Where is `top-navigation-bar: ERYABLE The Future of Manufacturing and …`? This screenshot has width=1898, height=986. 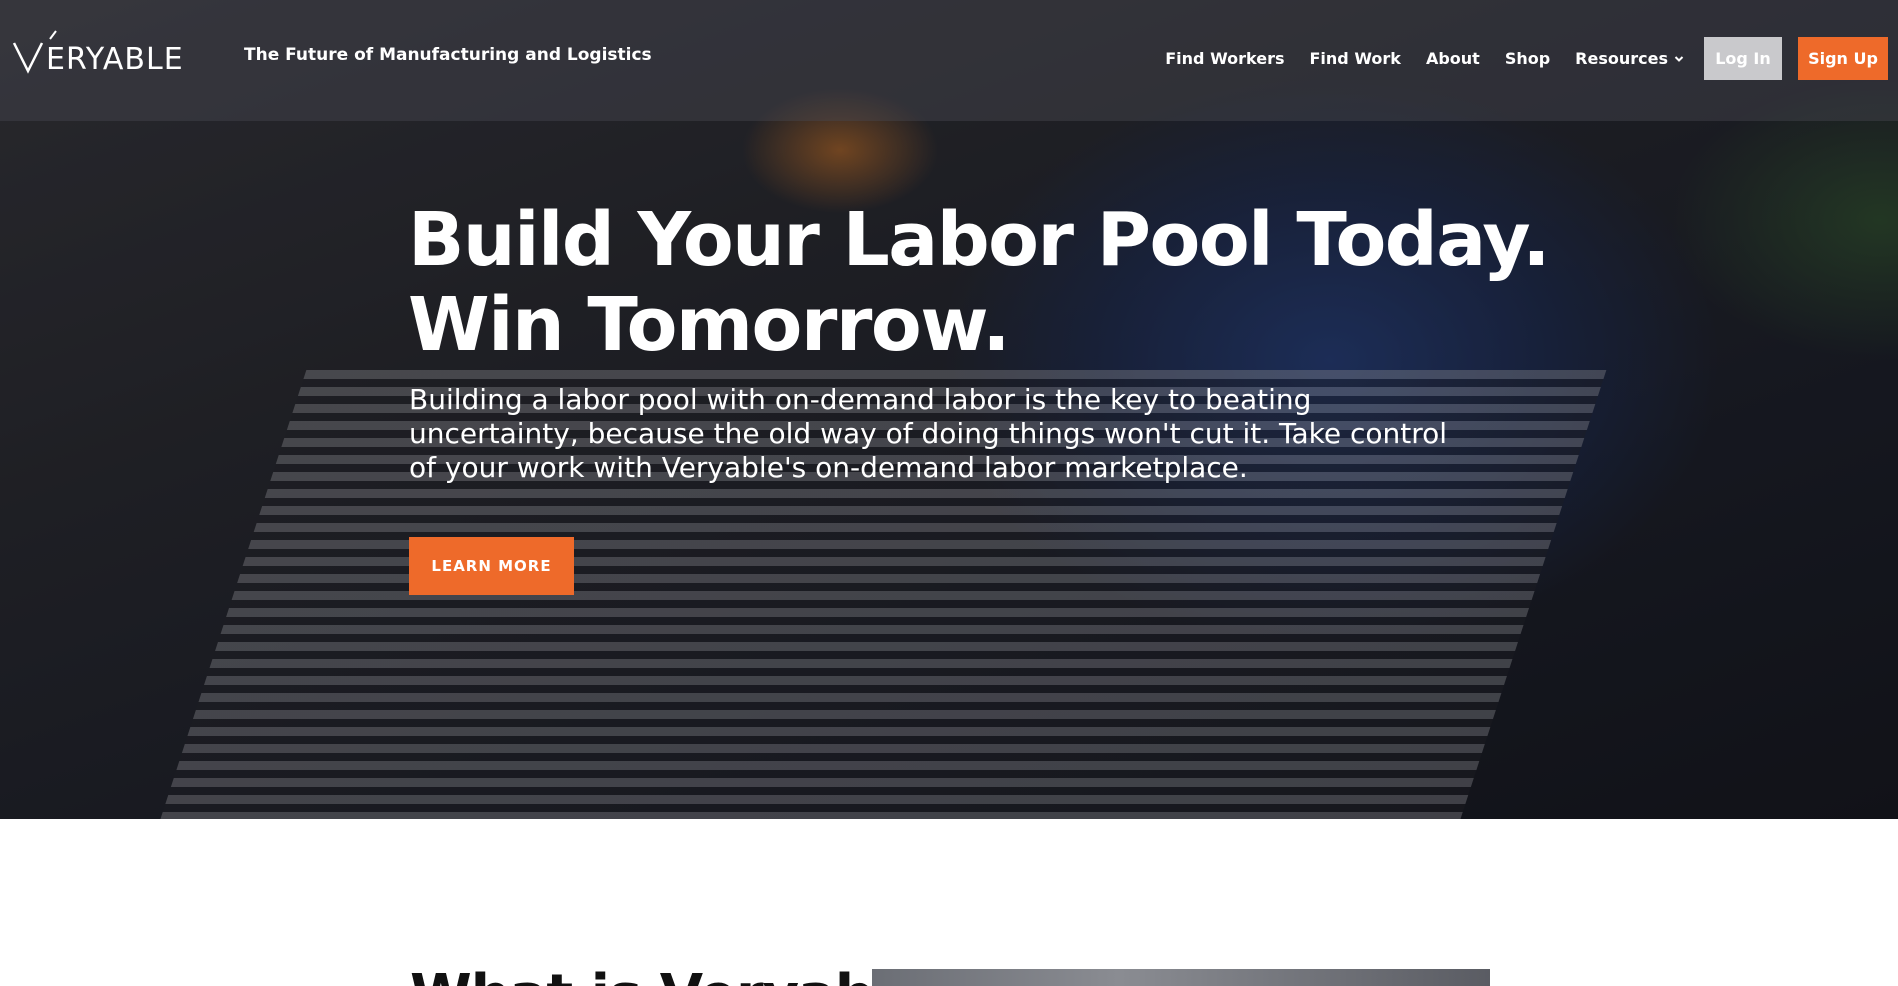
top-navigation-bar: ERYABLE The Future of Manufacturing and … is located at coordinates (949, 60).